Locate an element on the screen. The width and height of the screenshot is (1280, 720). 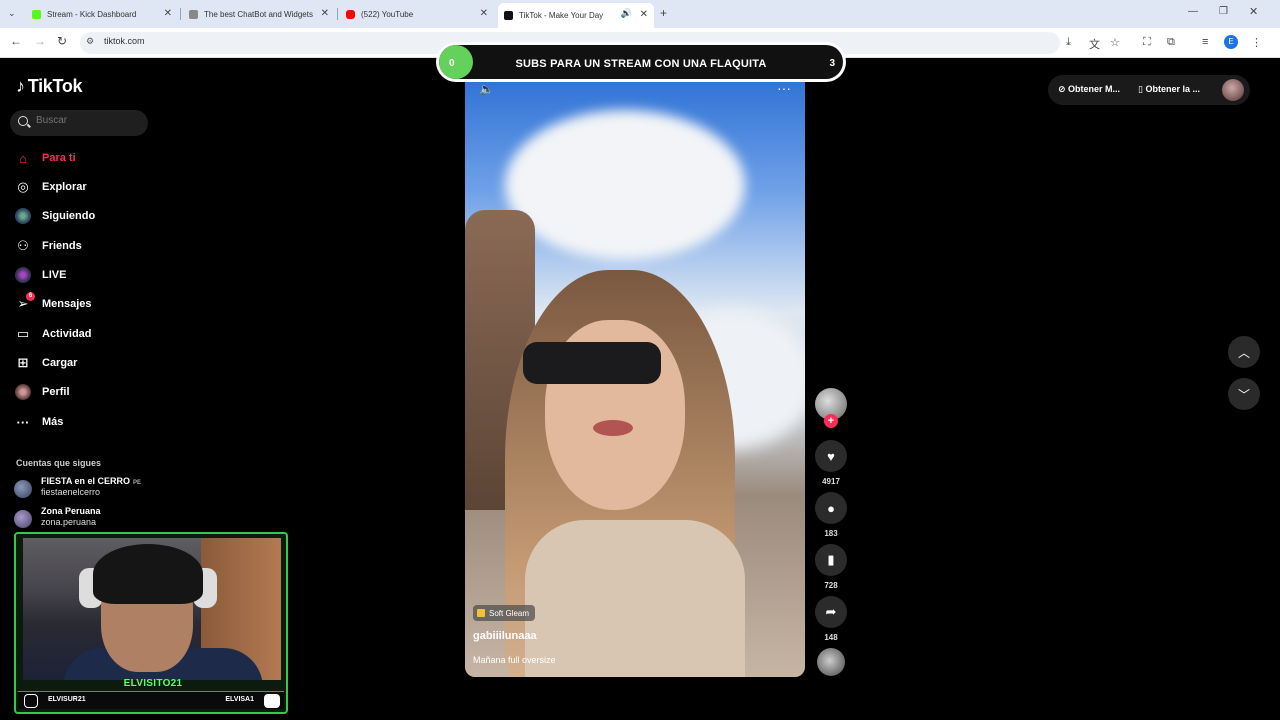
sidebar-item-para-ti: ⌂ Para ti is located at coordinates (45, 158).